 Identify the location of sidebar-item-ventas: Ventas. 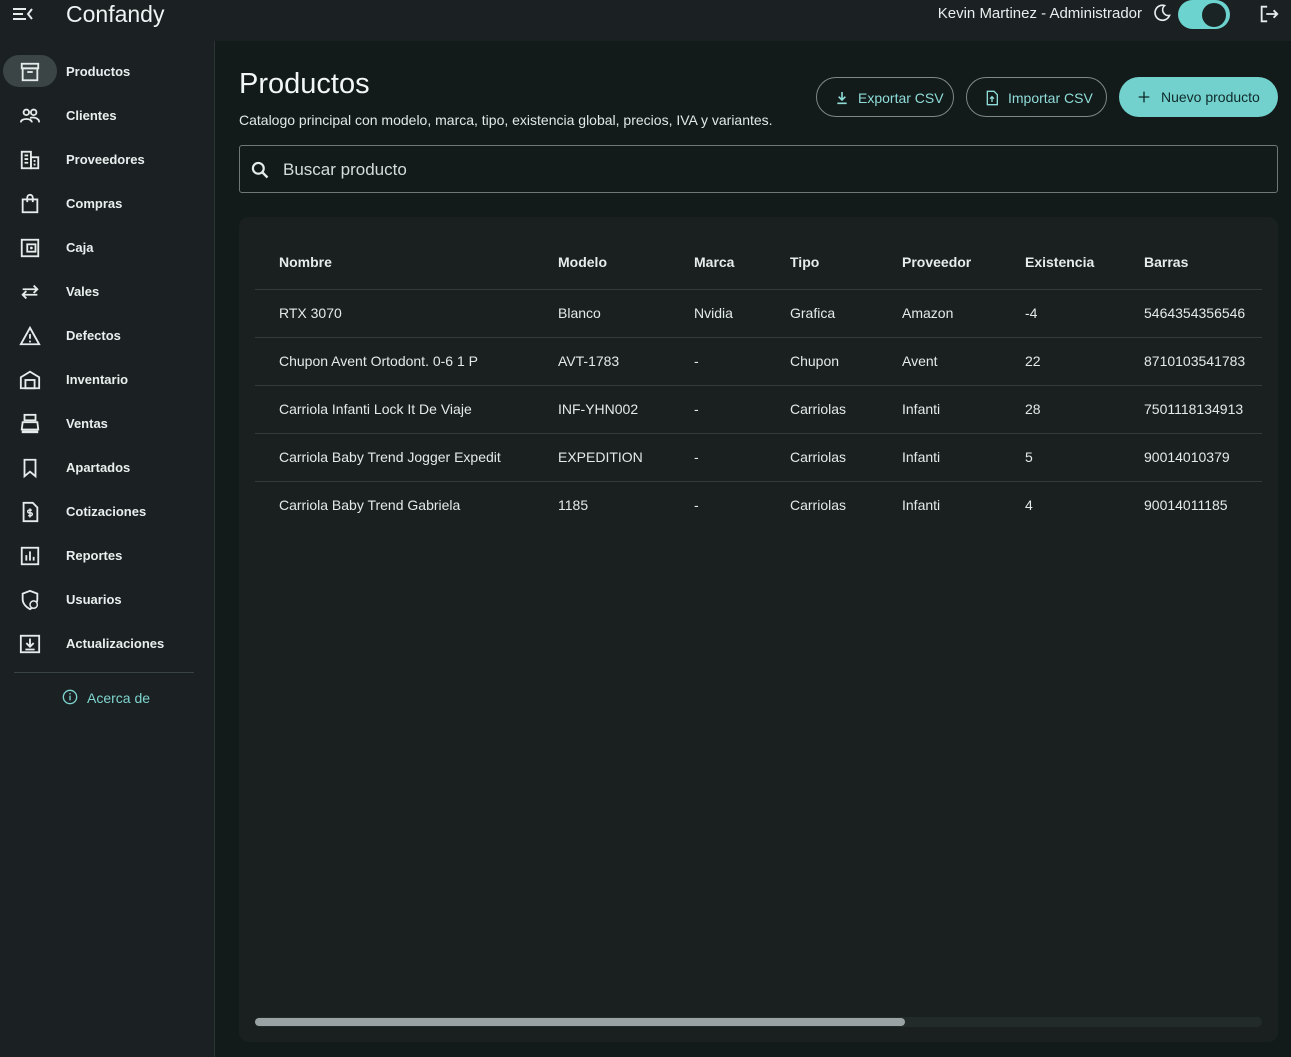
(107, 423).